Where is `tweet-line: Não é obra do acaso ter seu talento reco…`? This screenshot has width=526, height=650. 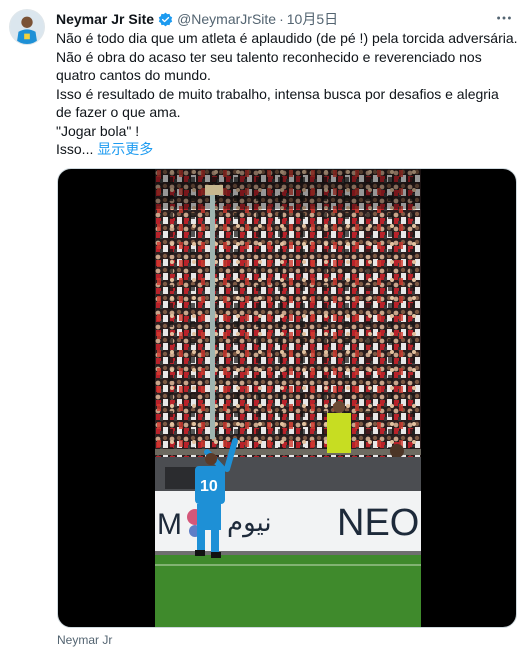
tweet-line: Não é obra do acaso ter seu talento reco… is located at coordinates (269, 66).